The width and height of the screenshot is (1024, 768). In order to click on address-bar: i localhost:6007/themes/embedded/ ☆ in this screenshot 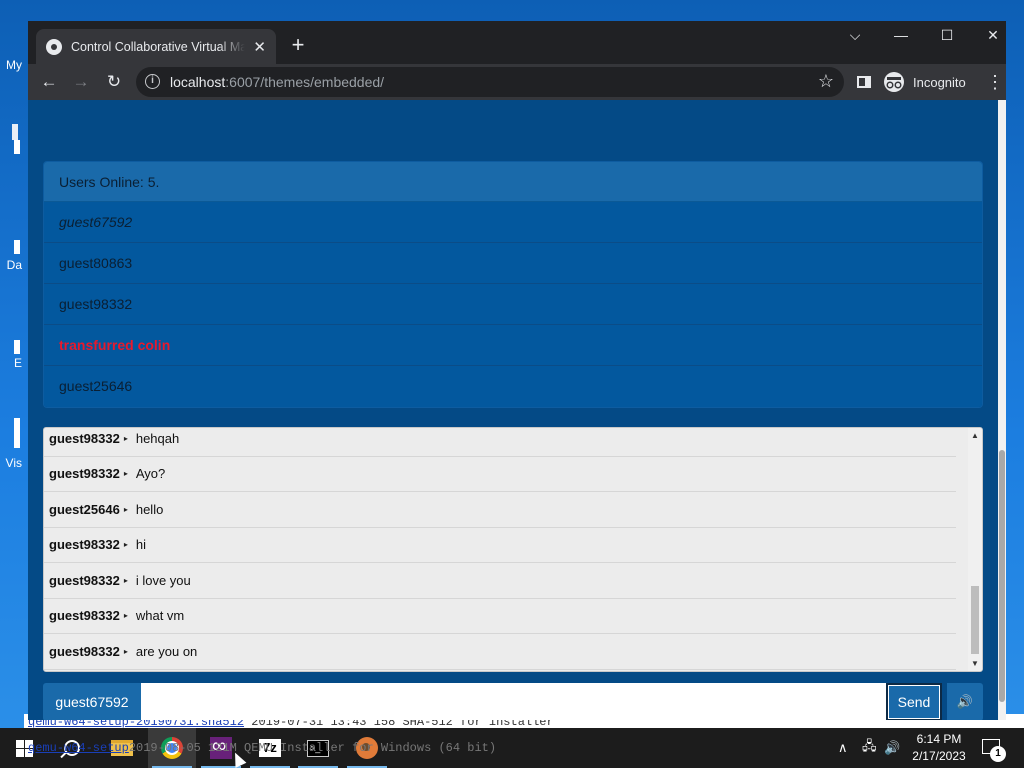, I will do `click(490, 82)`.